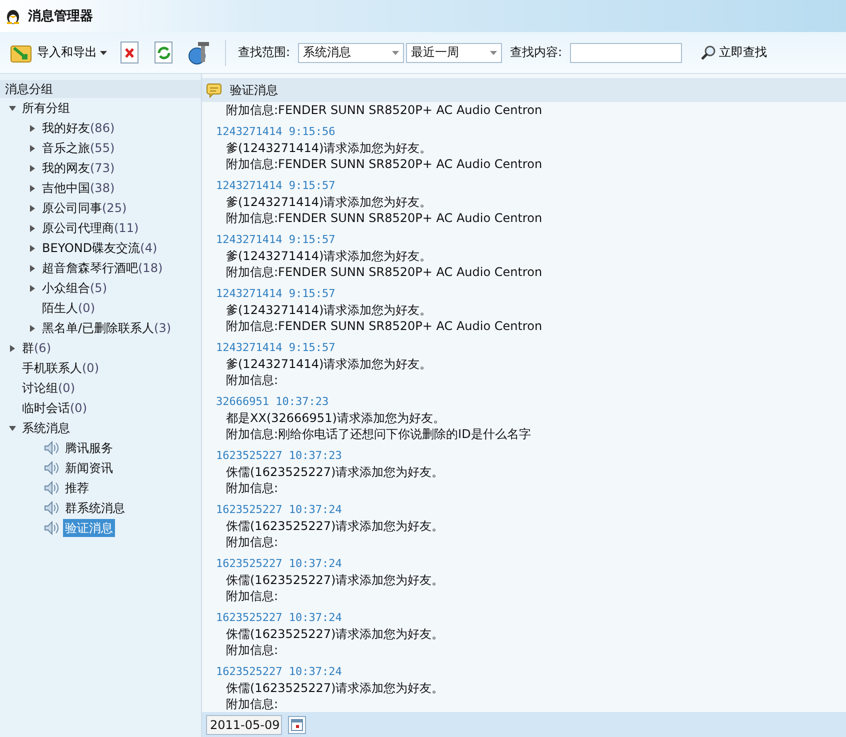 This screenshot has height=737, width=846. What do you see at coordinates (214, 90) in the screenshot?
I see `message-icon` at bounding box center [214, 90].